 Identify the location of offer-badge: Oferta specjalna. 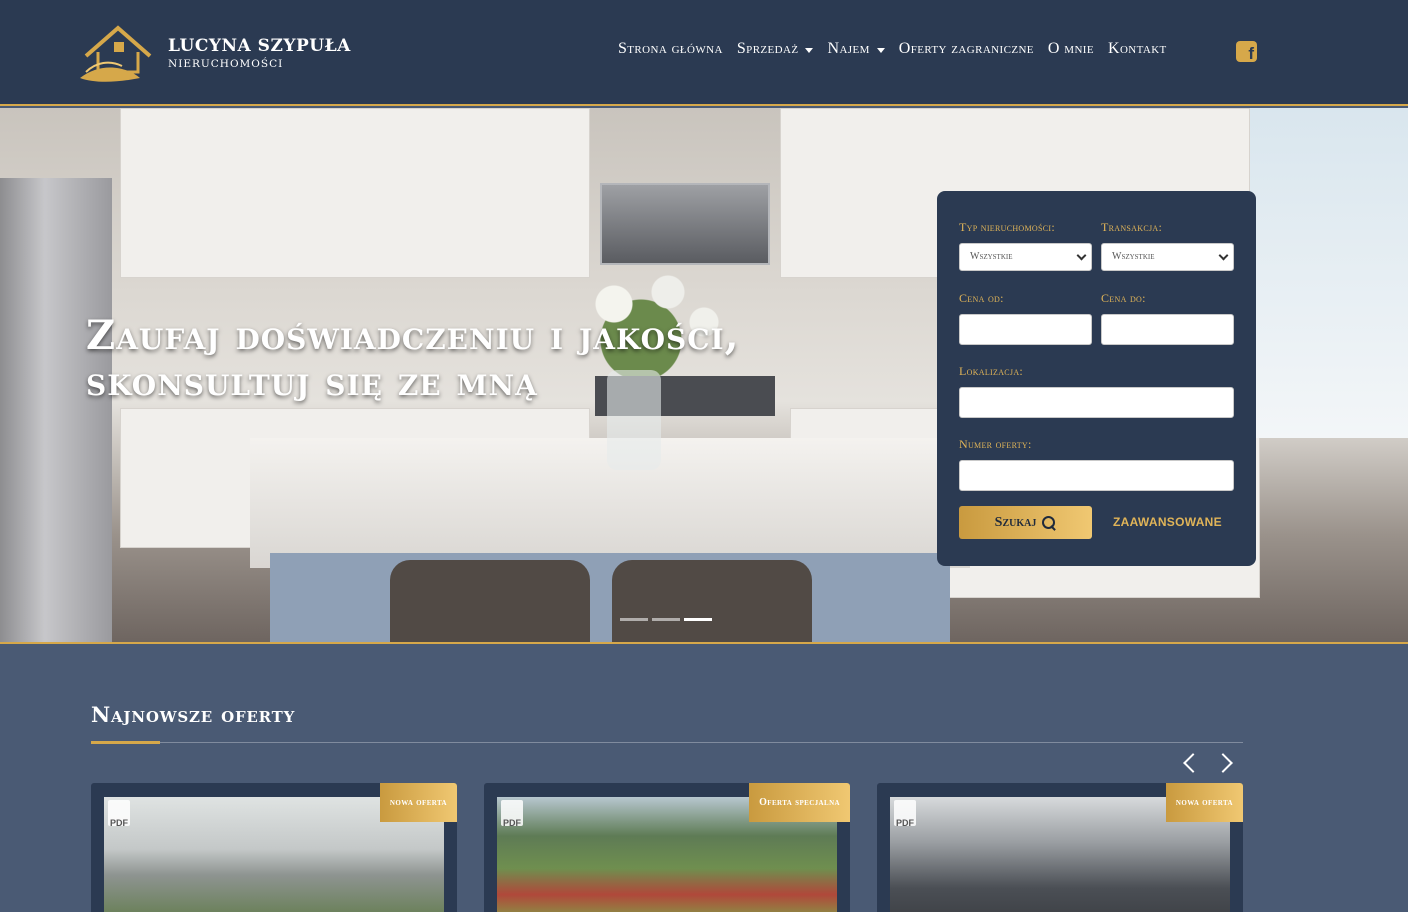
(799, 802).